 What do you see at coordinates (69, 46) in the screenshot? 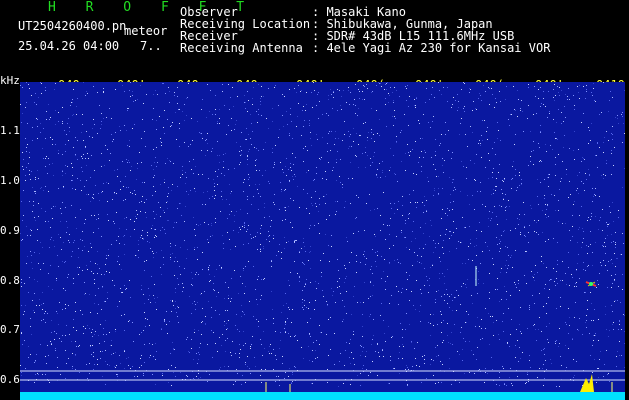
I see `timestamp: 25.04.26 04:00` at bounding box center [69, 46].